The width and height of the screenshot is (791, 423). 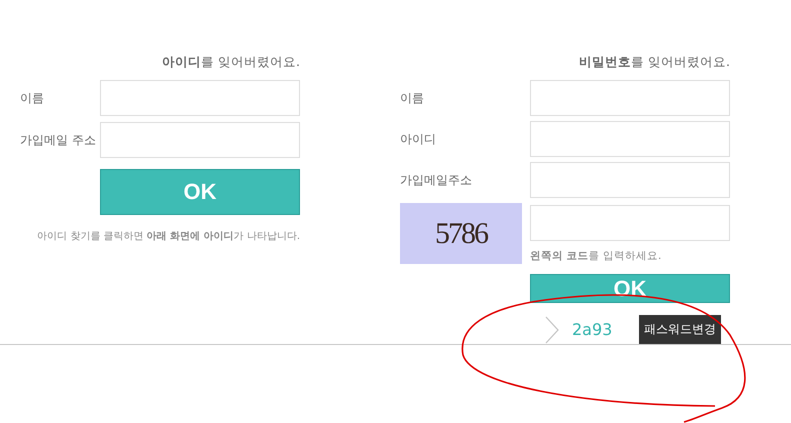 I want to click on captcha-field, so click(x=630, y=222).